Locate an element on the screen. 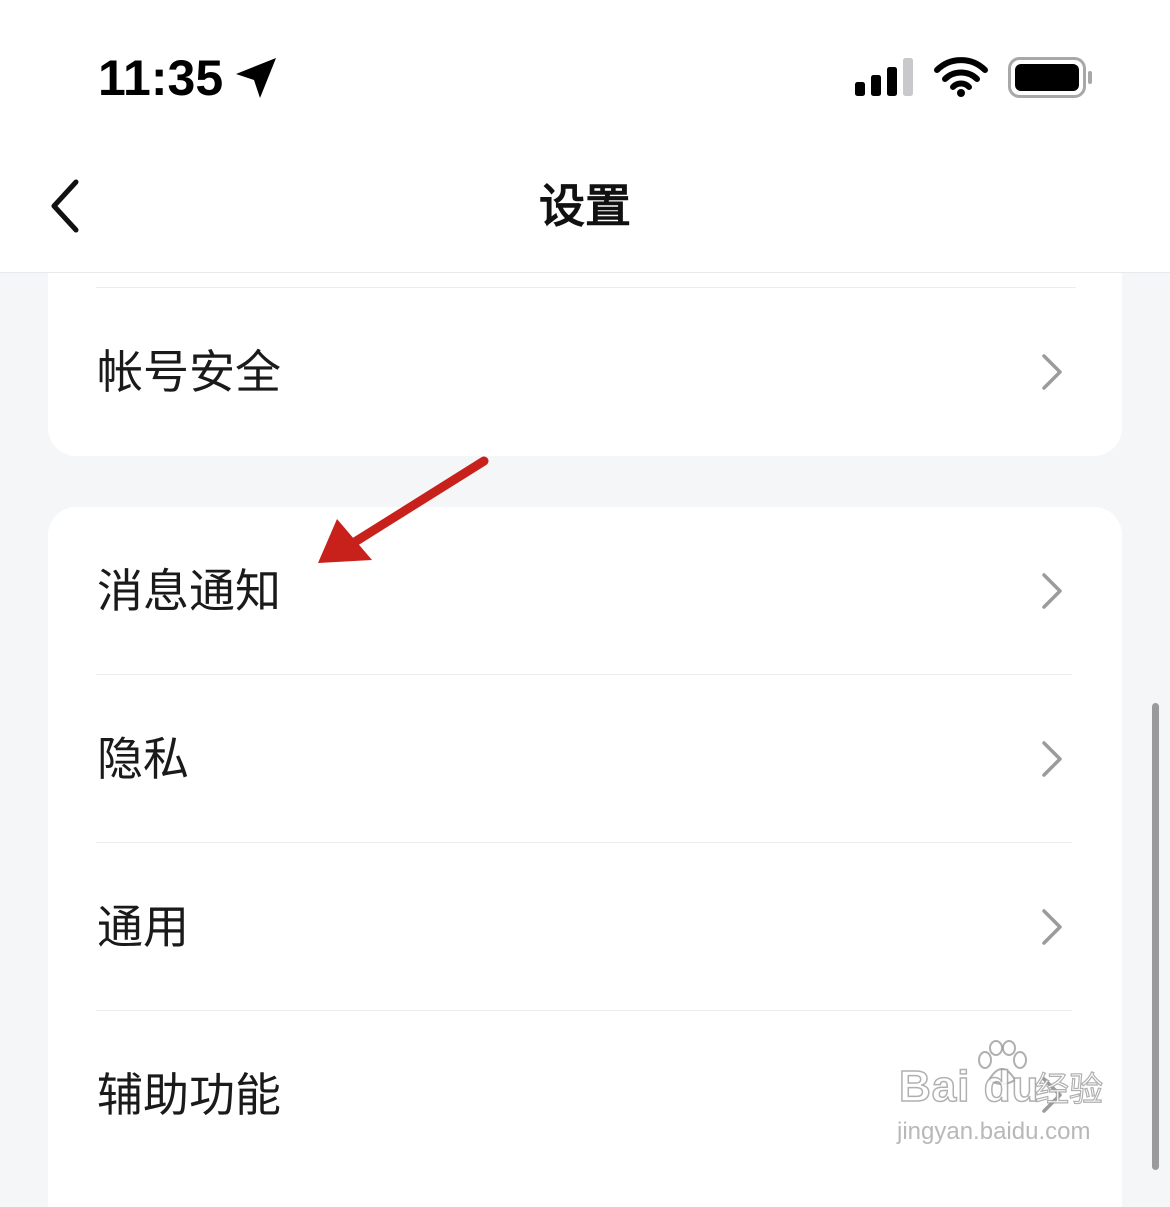  settings-item-privacy: 隐私 is located at coordinates (585, 759).